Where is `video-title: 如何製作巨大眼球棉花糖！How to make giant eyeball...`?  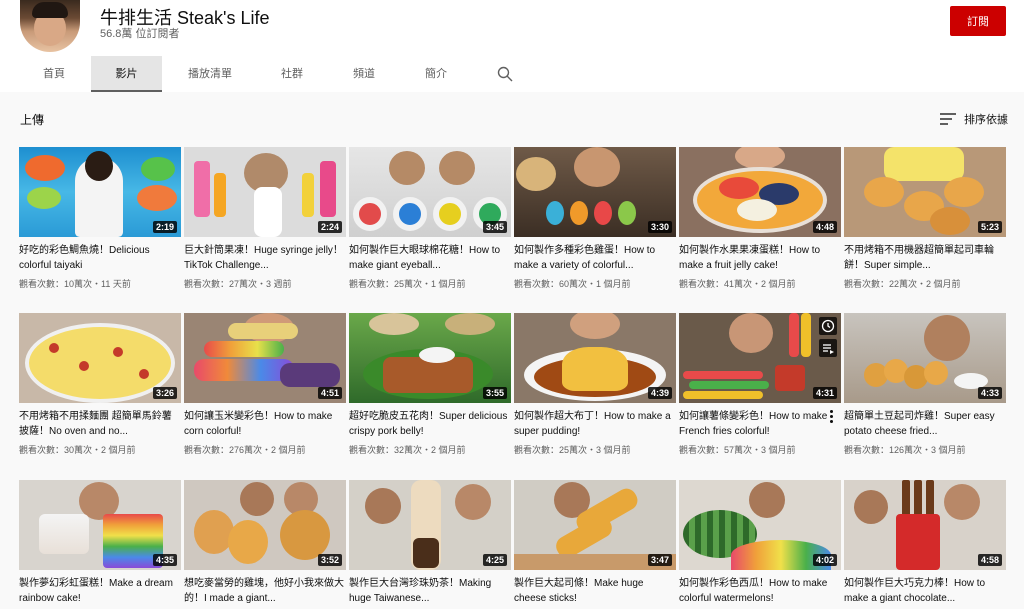
video-title: 如何製作巨大眼球棉花糖！How to make giant eyeball... is located at coordinates (430, 258).